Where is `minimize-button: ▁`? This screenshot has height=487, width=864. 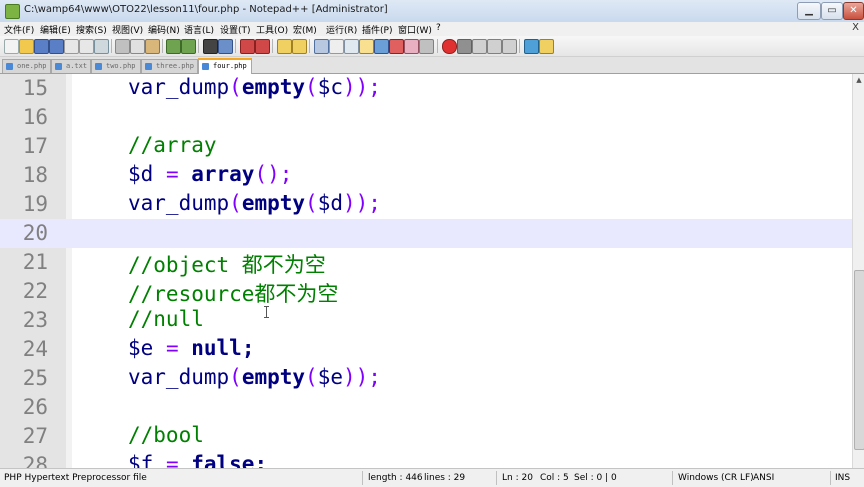
minimize-button: ▁ is located at coordinates (809, 11).